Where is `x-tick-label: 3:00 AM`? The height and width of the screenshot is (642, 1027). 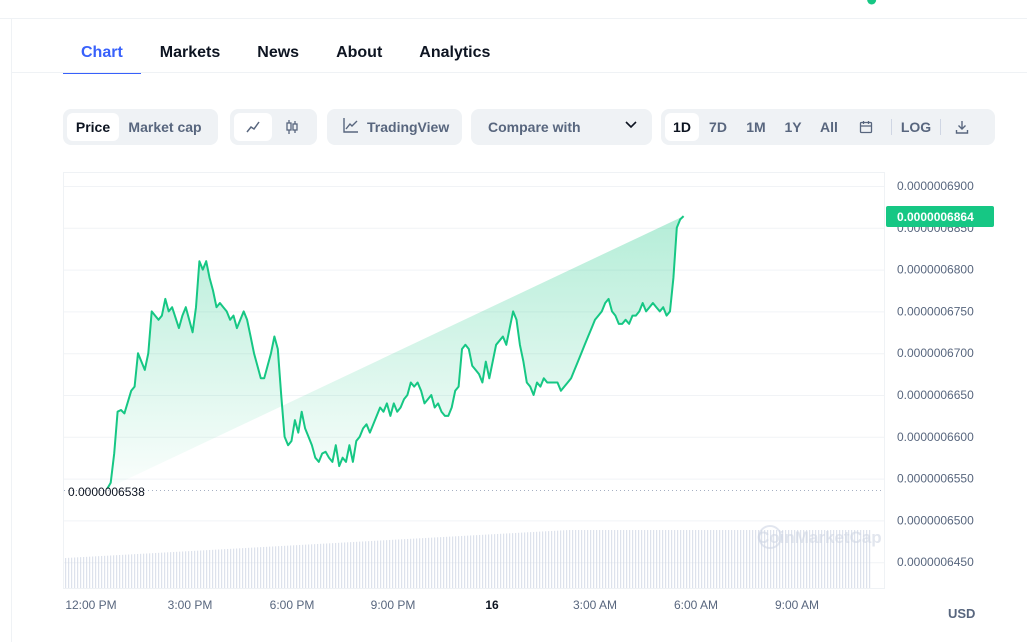 x-tick-label: 3:00 AM is located at coordinates (595, 605).